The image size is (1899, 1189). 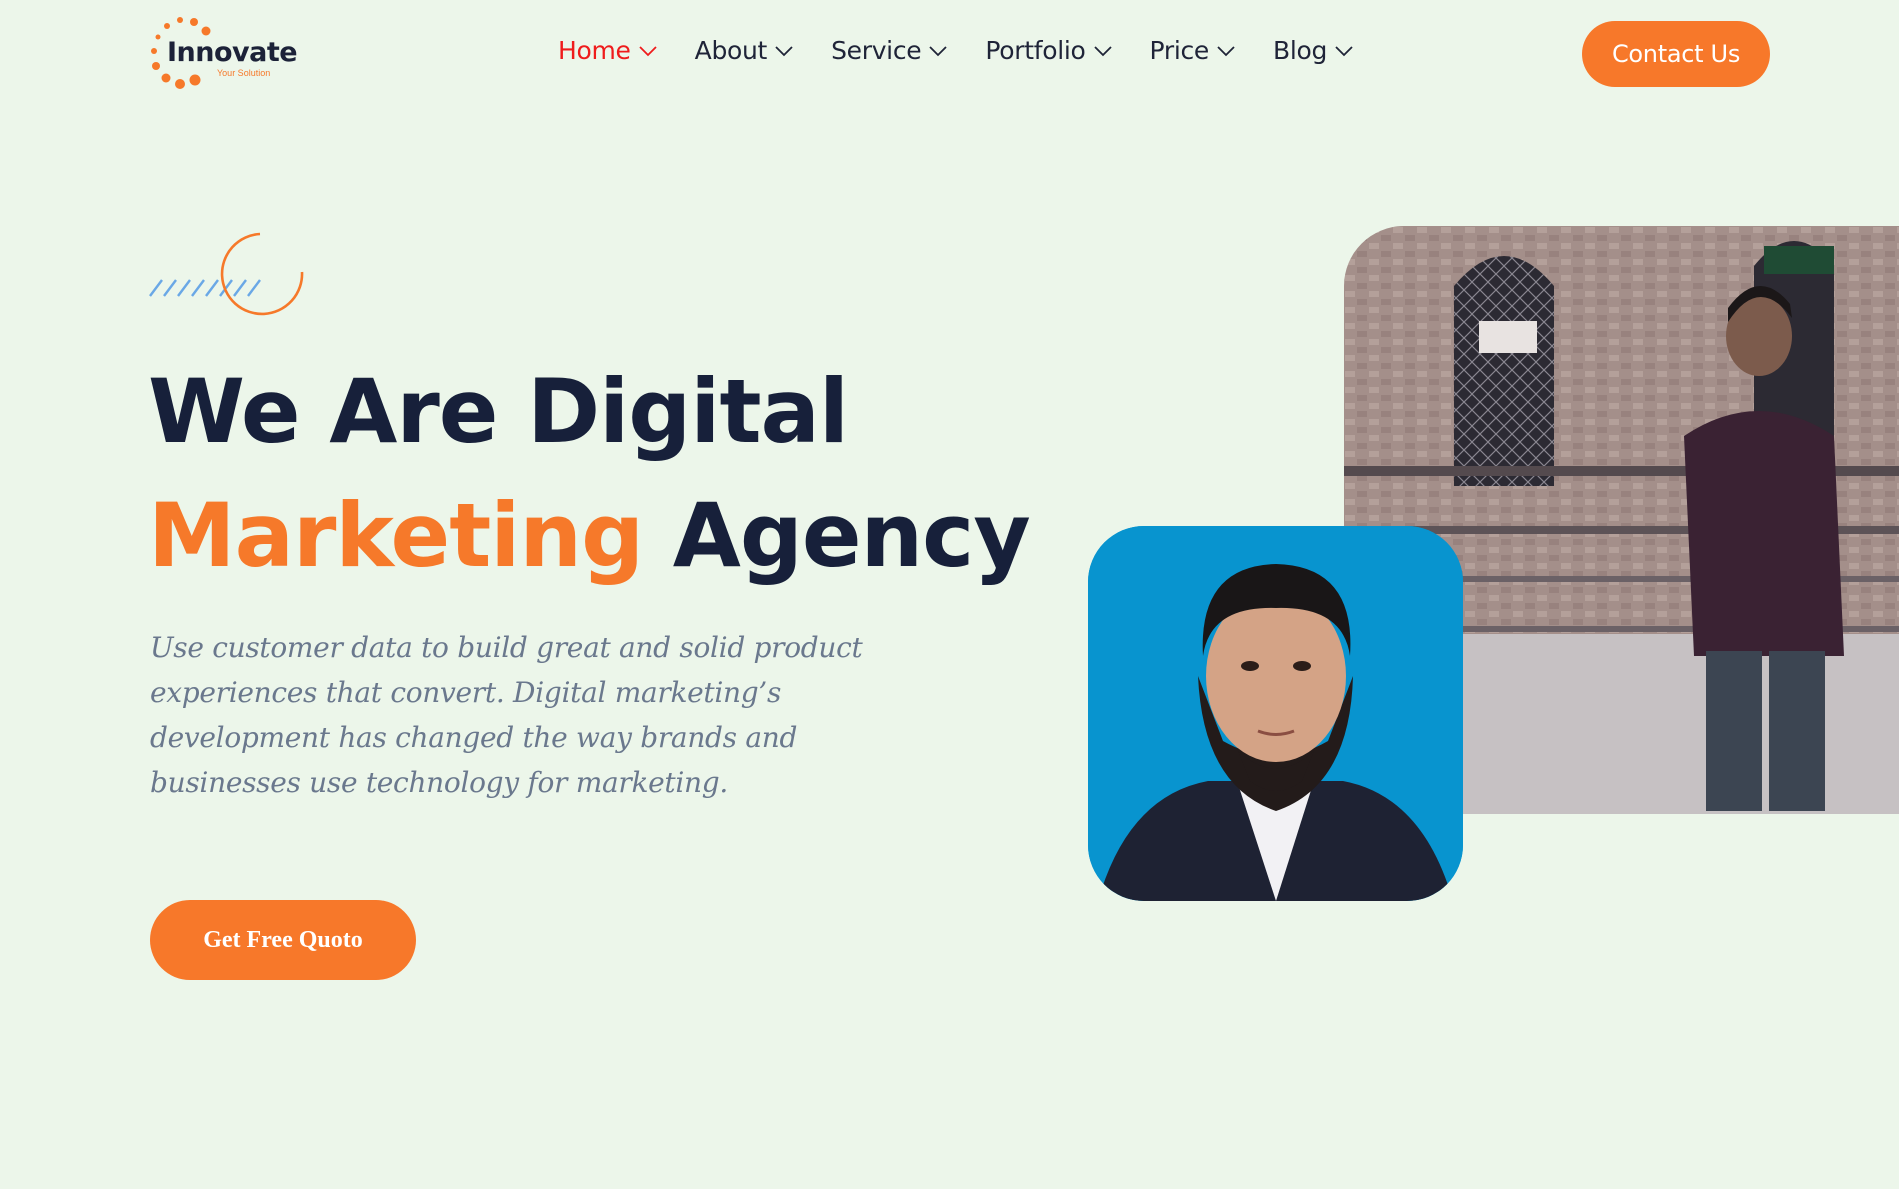 What do you see at coordinates (589, 474) in the screenshot?
I see `hero-title: We Are Digital Marketing Agency` at bounding box center [589, 474].